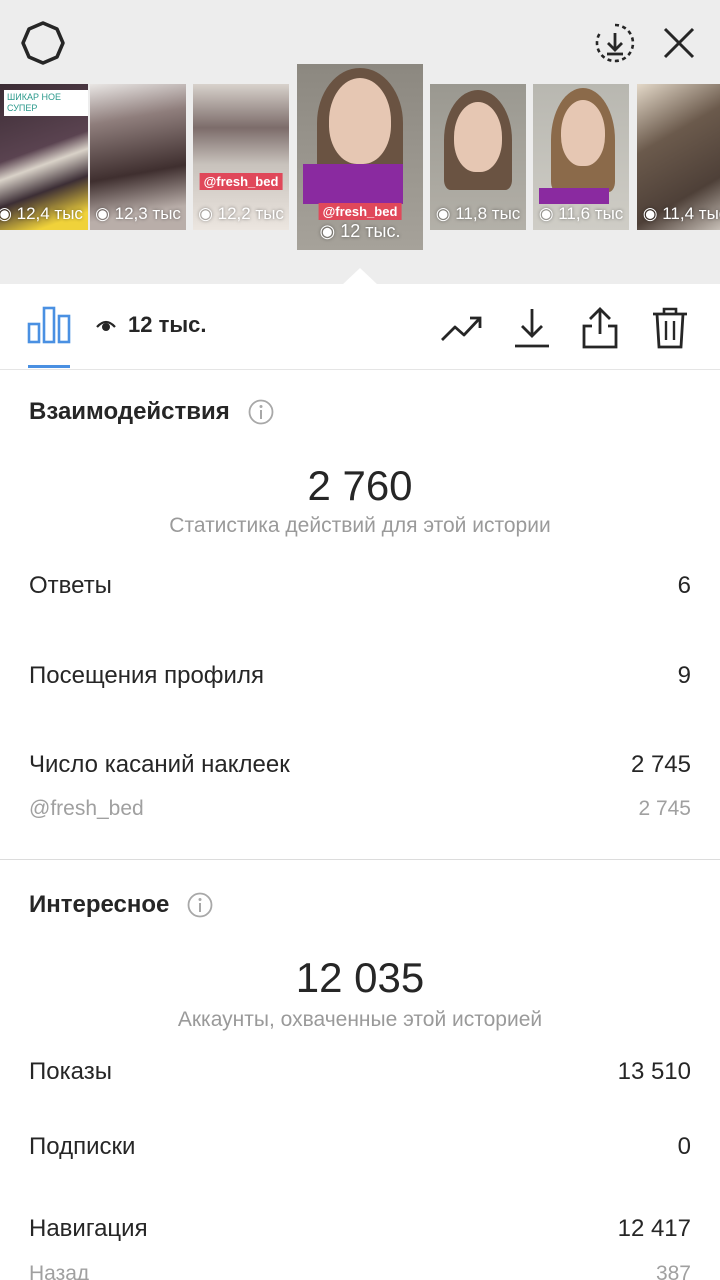 The height and width of the screenshot is (1280, 720). Describe the element at coordinates (360, 231) in the screenshot. I see `thumbnail-views: ◉ 12 тыс.` at that location.